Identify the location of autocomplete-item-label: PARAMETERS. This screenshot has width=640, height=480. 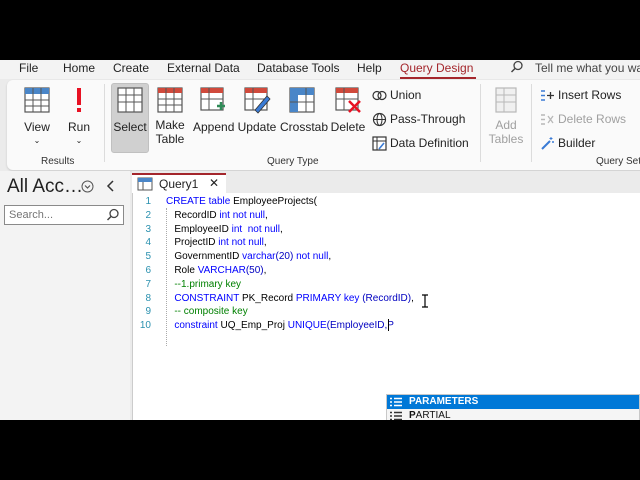
(443, 401).